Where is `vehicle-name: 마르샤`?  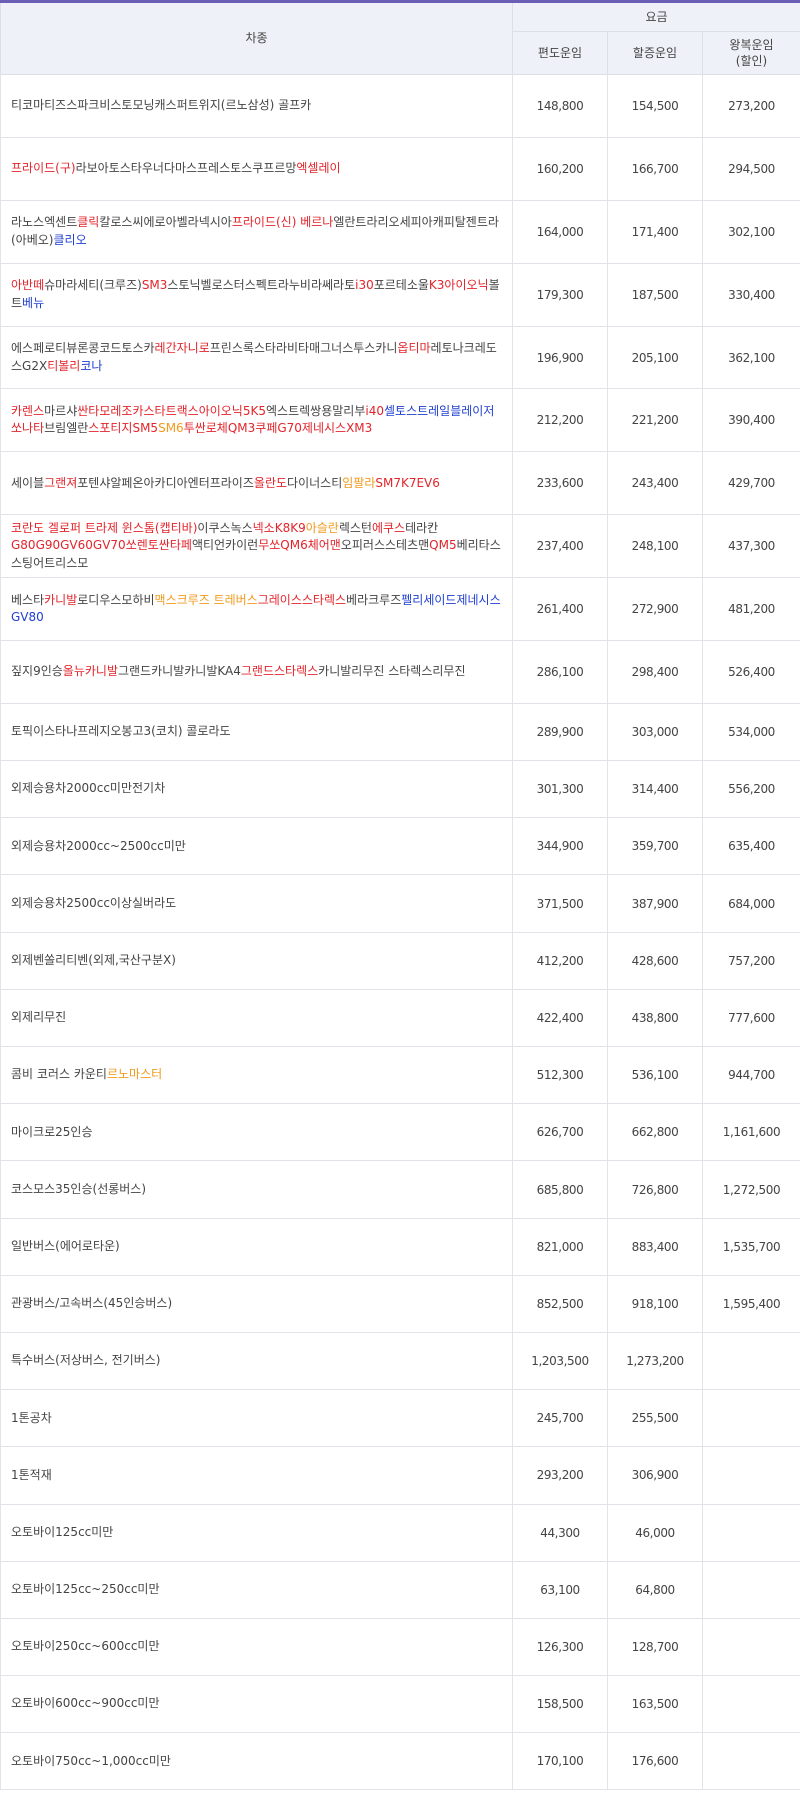
vehicle-name: 마르샤 is located at coordinates (61, 411).